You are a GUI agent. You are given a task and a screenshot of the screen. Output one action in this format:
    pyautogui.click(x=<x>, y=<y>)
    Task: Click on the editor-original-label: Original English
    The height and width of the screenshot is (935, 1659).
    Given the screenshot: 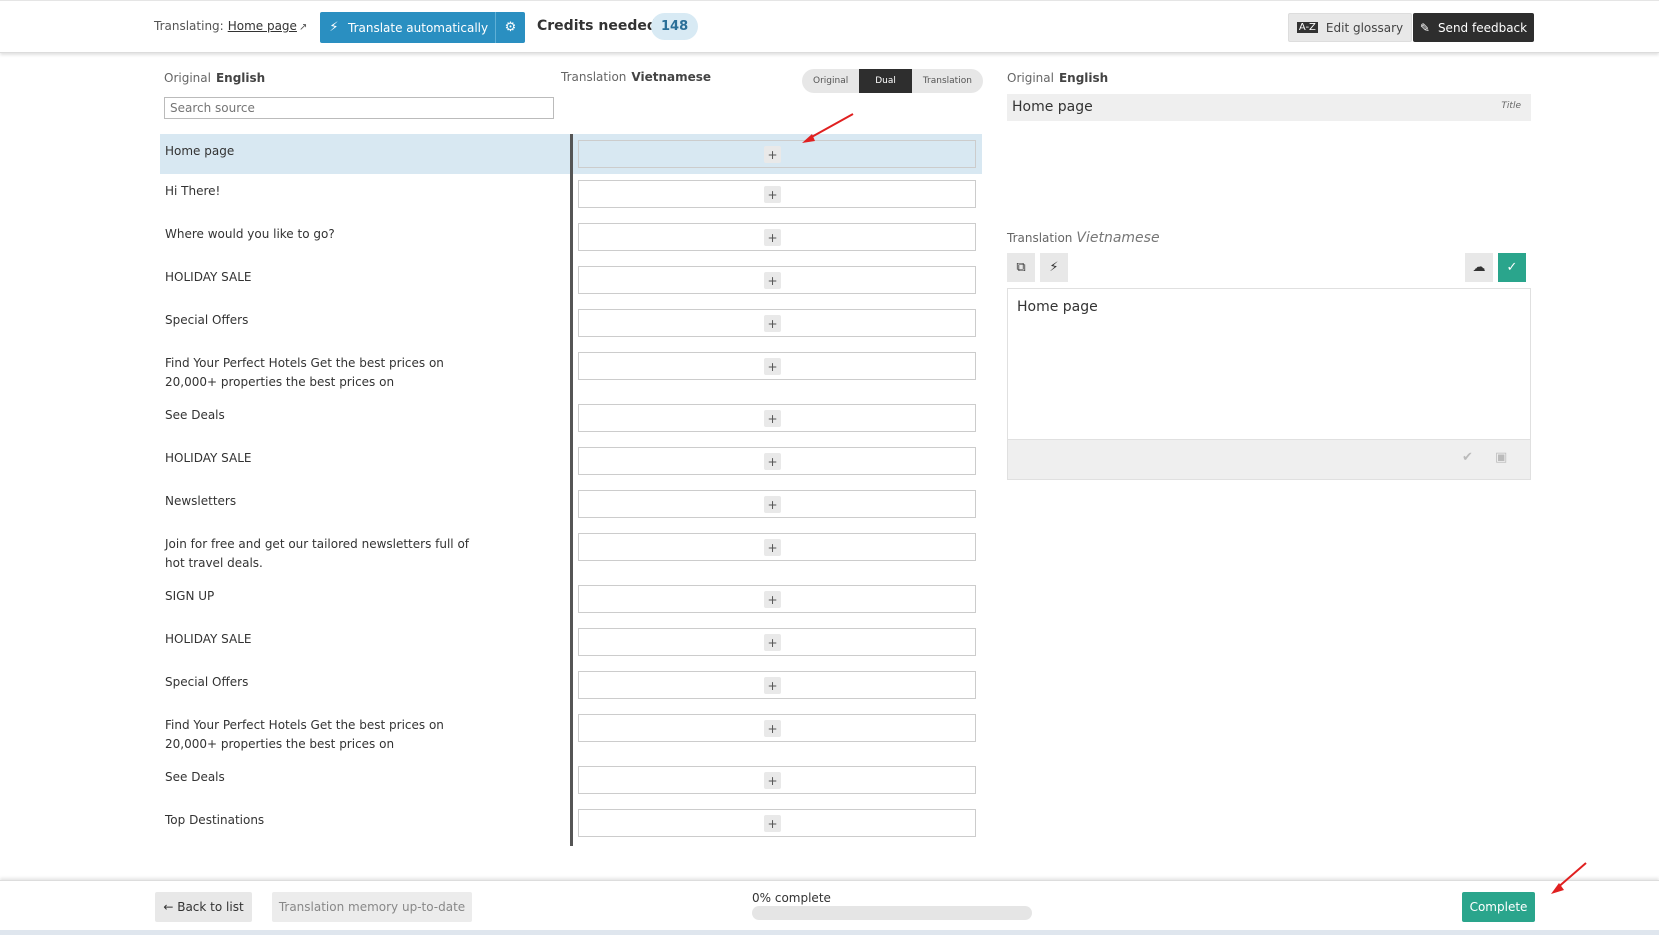 What is the action you would take?
    pyautogui.click(x=1057, y=78)
    